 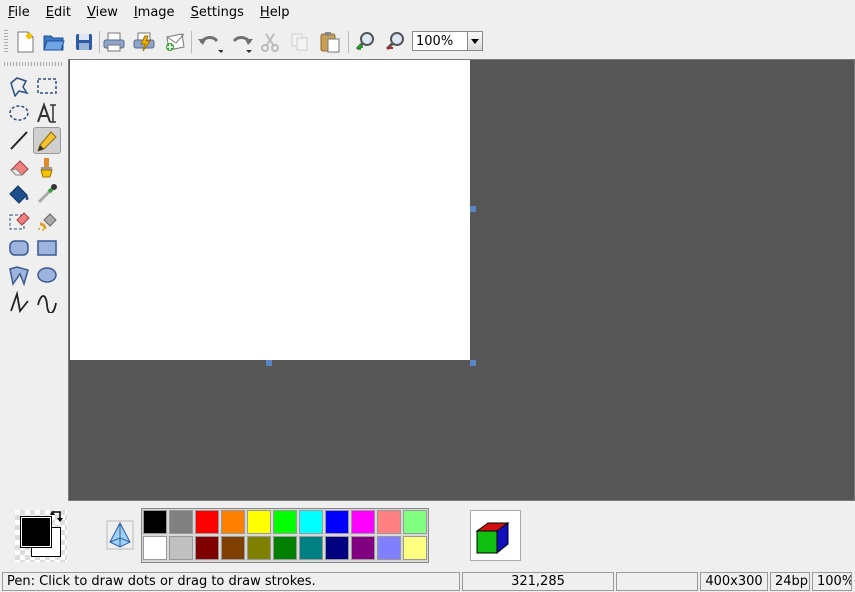 I want to click on color-eraser-icon, so click(x=19, y=221).